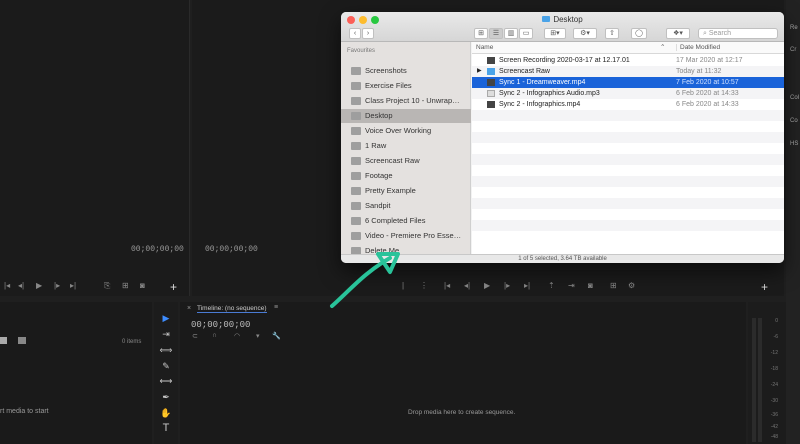 The image size is (800, 444). I want to click on source-add-button: +, so click(173, 287).